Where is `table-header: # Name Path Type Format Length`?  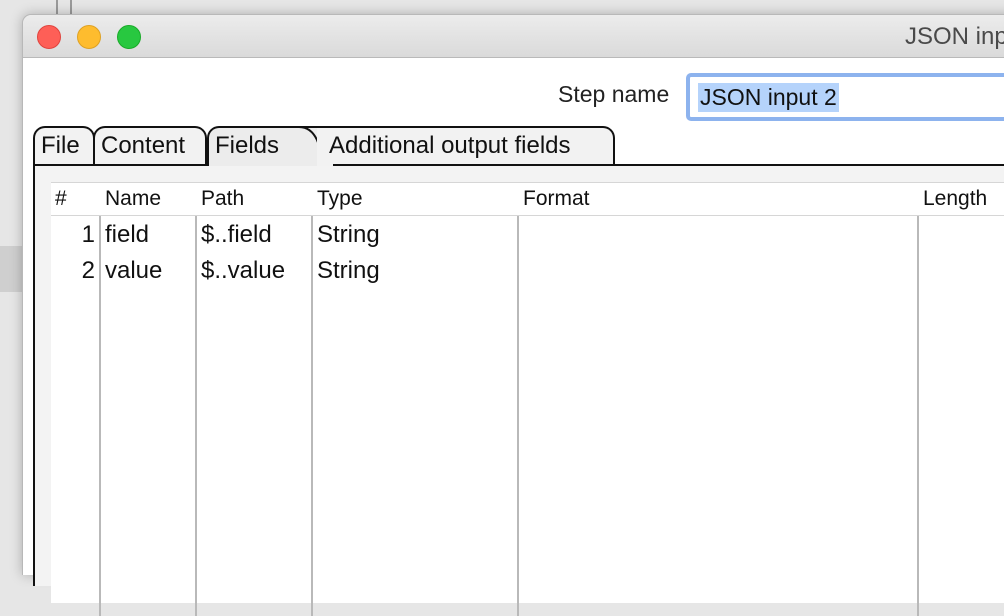
table-header: # Name Path Type Format Length is located at coordinates (527, 199).